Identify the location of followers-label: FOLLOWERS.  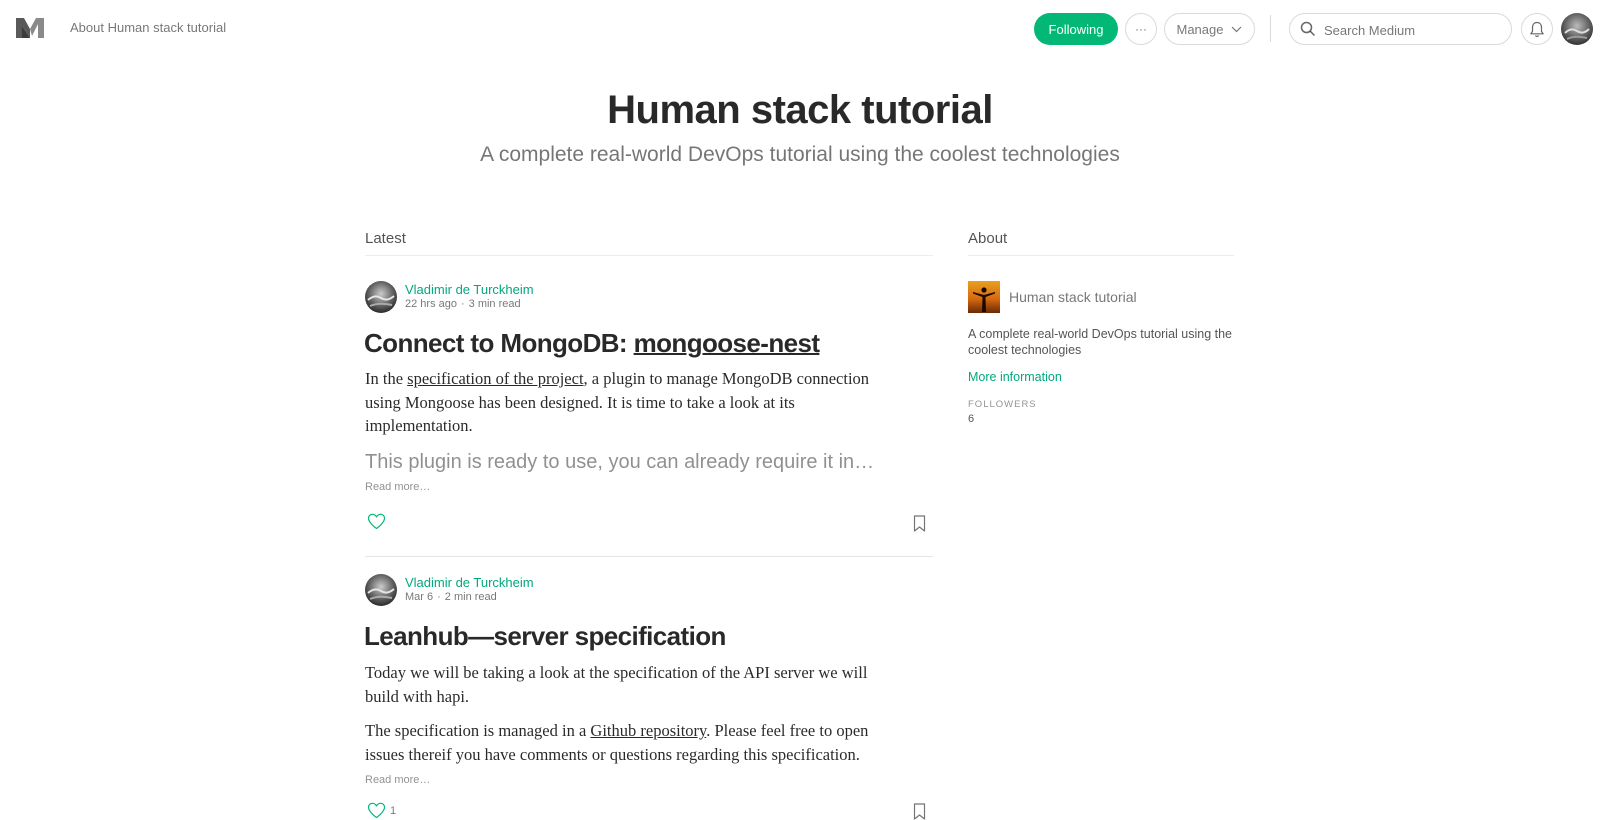
(1002, 404).